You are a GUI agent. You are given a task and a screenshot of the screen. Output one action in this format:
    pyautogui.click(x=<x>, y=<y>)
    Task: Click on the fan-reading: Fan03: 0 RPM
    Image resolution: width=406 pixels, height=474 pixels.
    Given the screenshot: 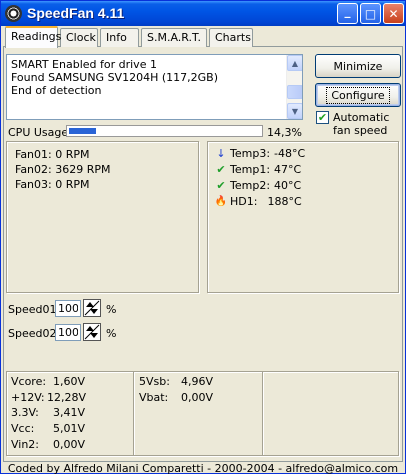 What is the action you would take?
    pyautogui.click(x=52, y=184)
    